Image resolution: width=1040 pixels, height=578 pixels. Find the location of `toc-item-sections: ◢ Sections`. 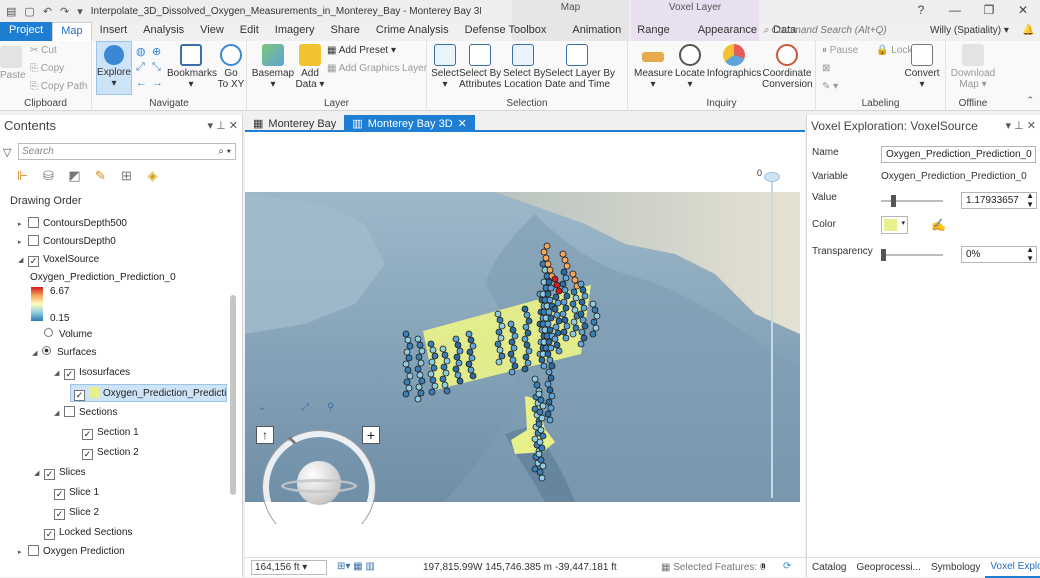

toc-item-sections: ◢ Sections is located at coordinates (85, 413).